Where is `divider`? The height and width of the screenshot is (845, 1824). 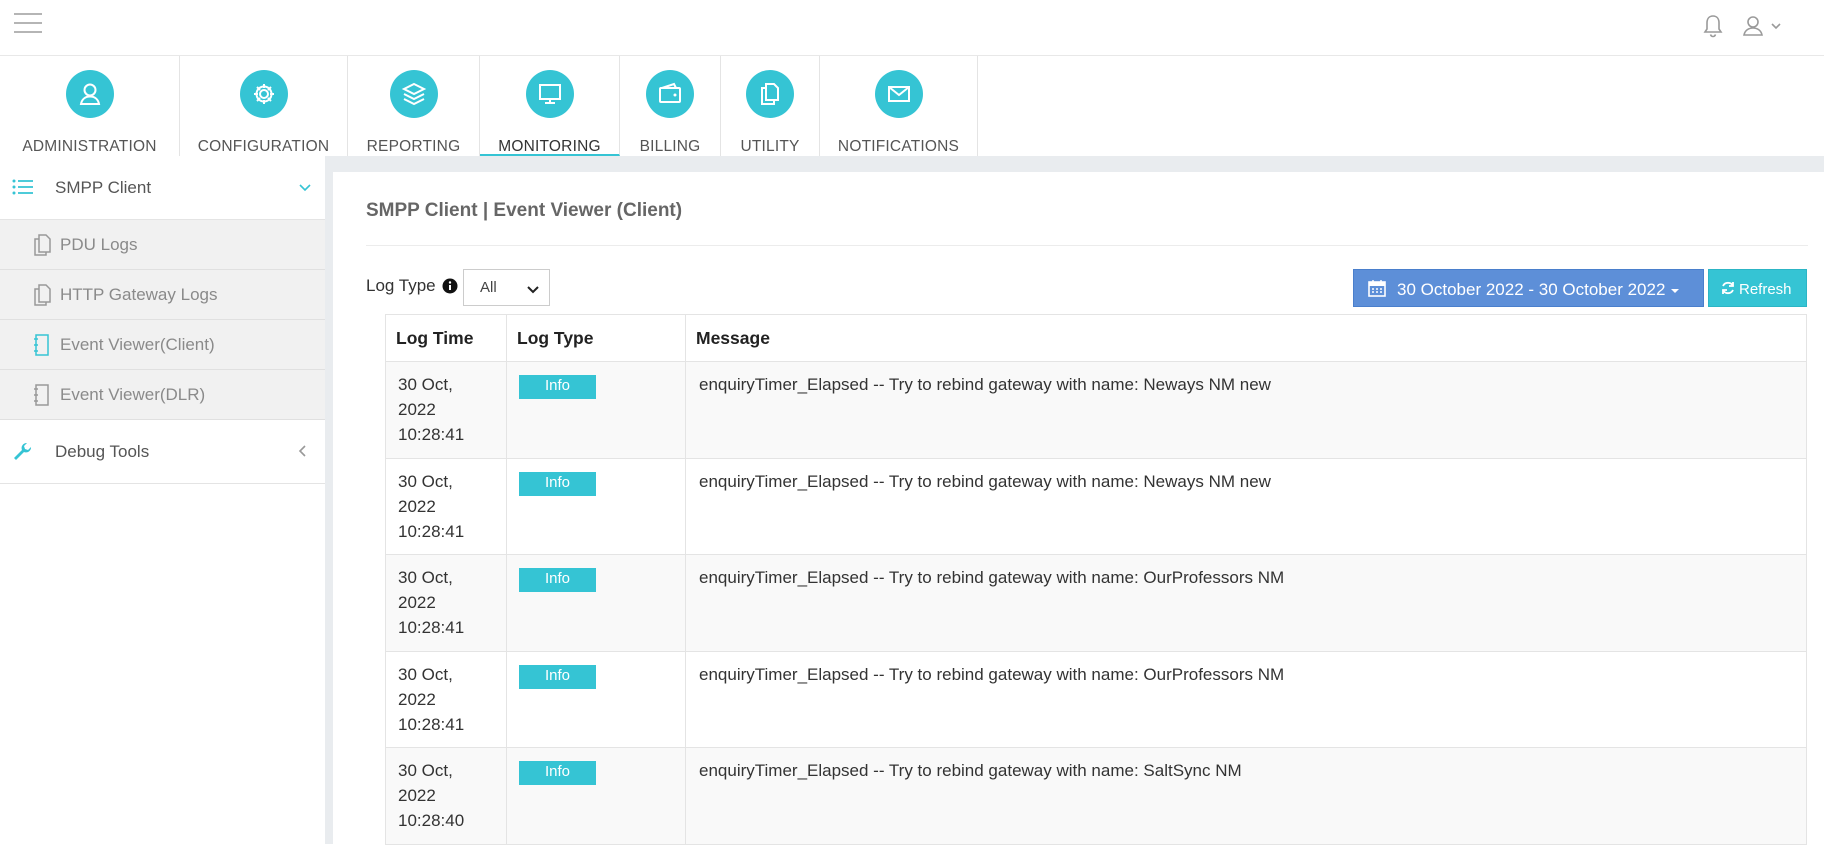 divider is located at coordinates (1087, 245).